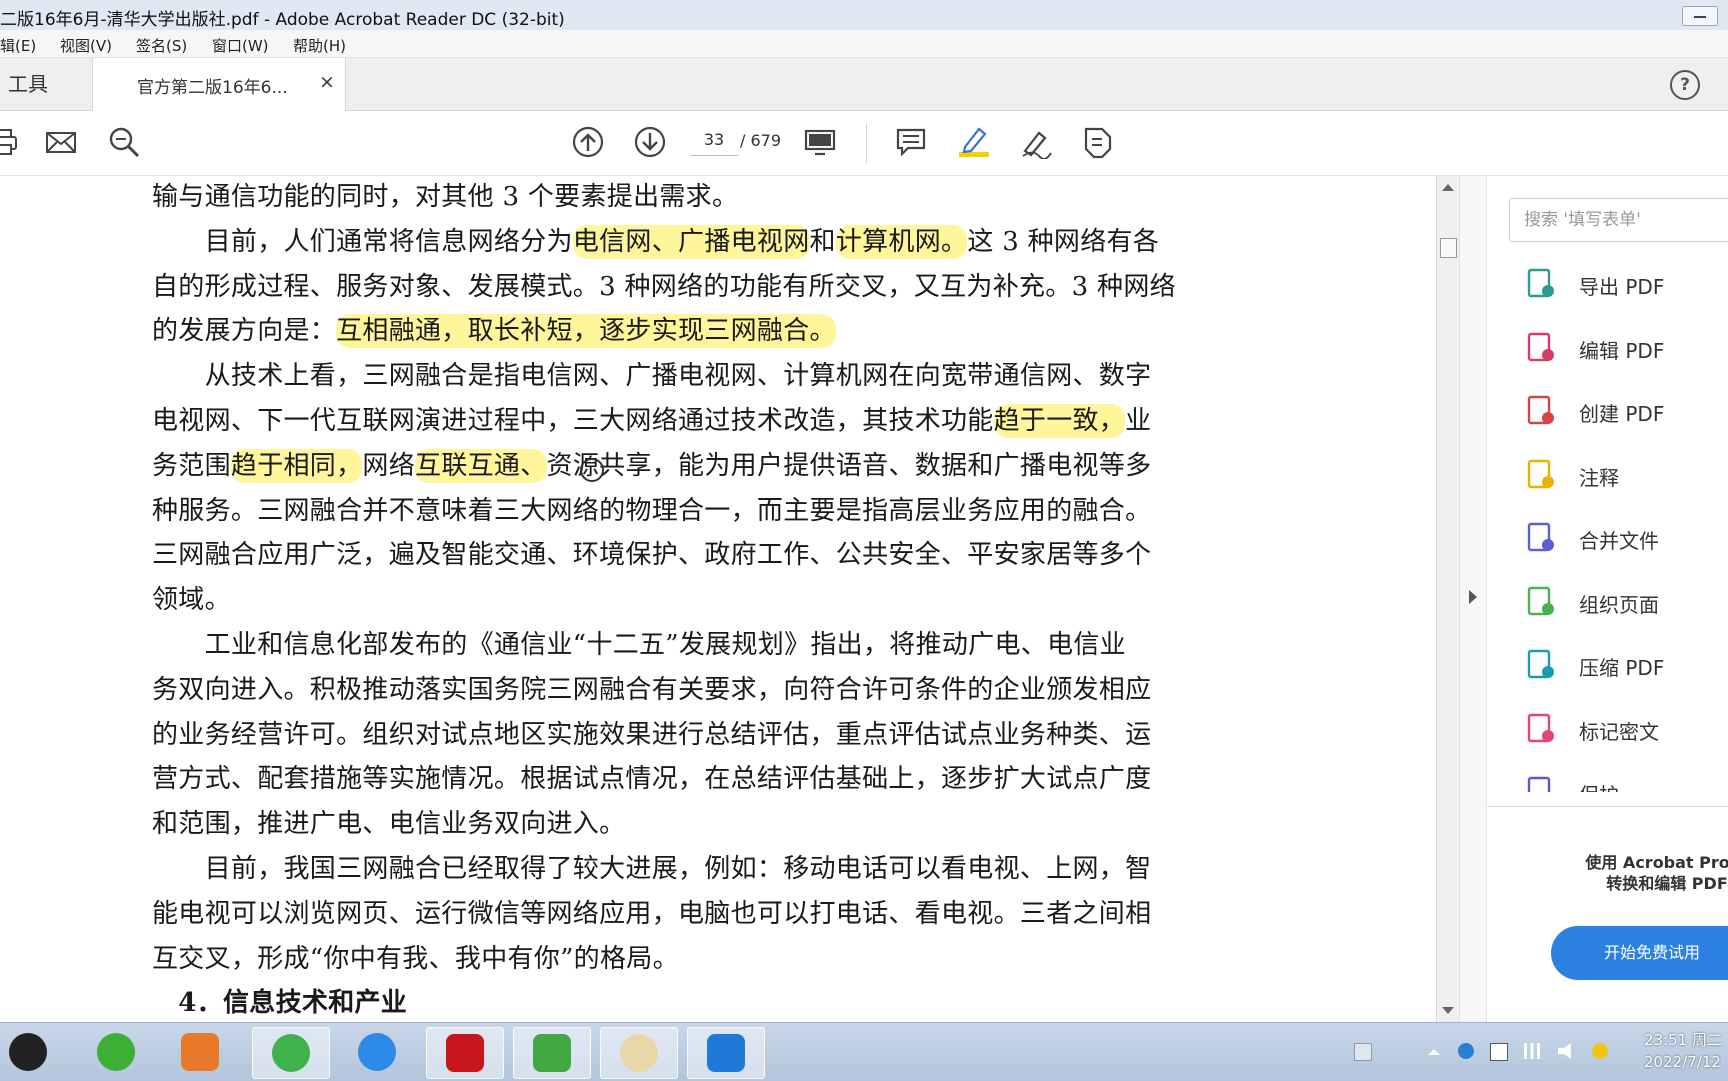 The height and width of the screenshot is (1081, 1728). What do you see at coordinates (639, 1053) in the screenshot?
I see `paint-taskbar-icon` at bounding box center [639, 1053].